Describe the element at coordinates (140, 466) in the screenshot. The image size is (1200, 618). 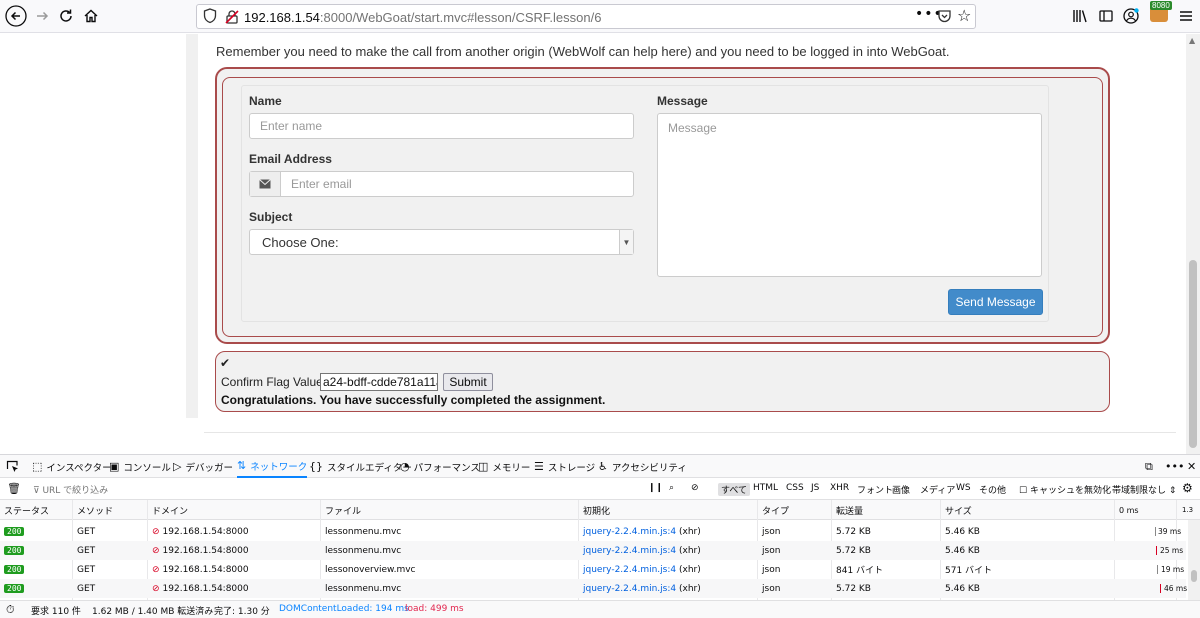
I see `tab-console: ▣ コンソール` at that location.